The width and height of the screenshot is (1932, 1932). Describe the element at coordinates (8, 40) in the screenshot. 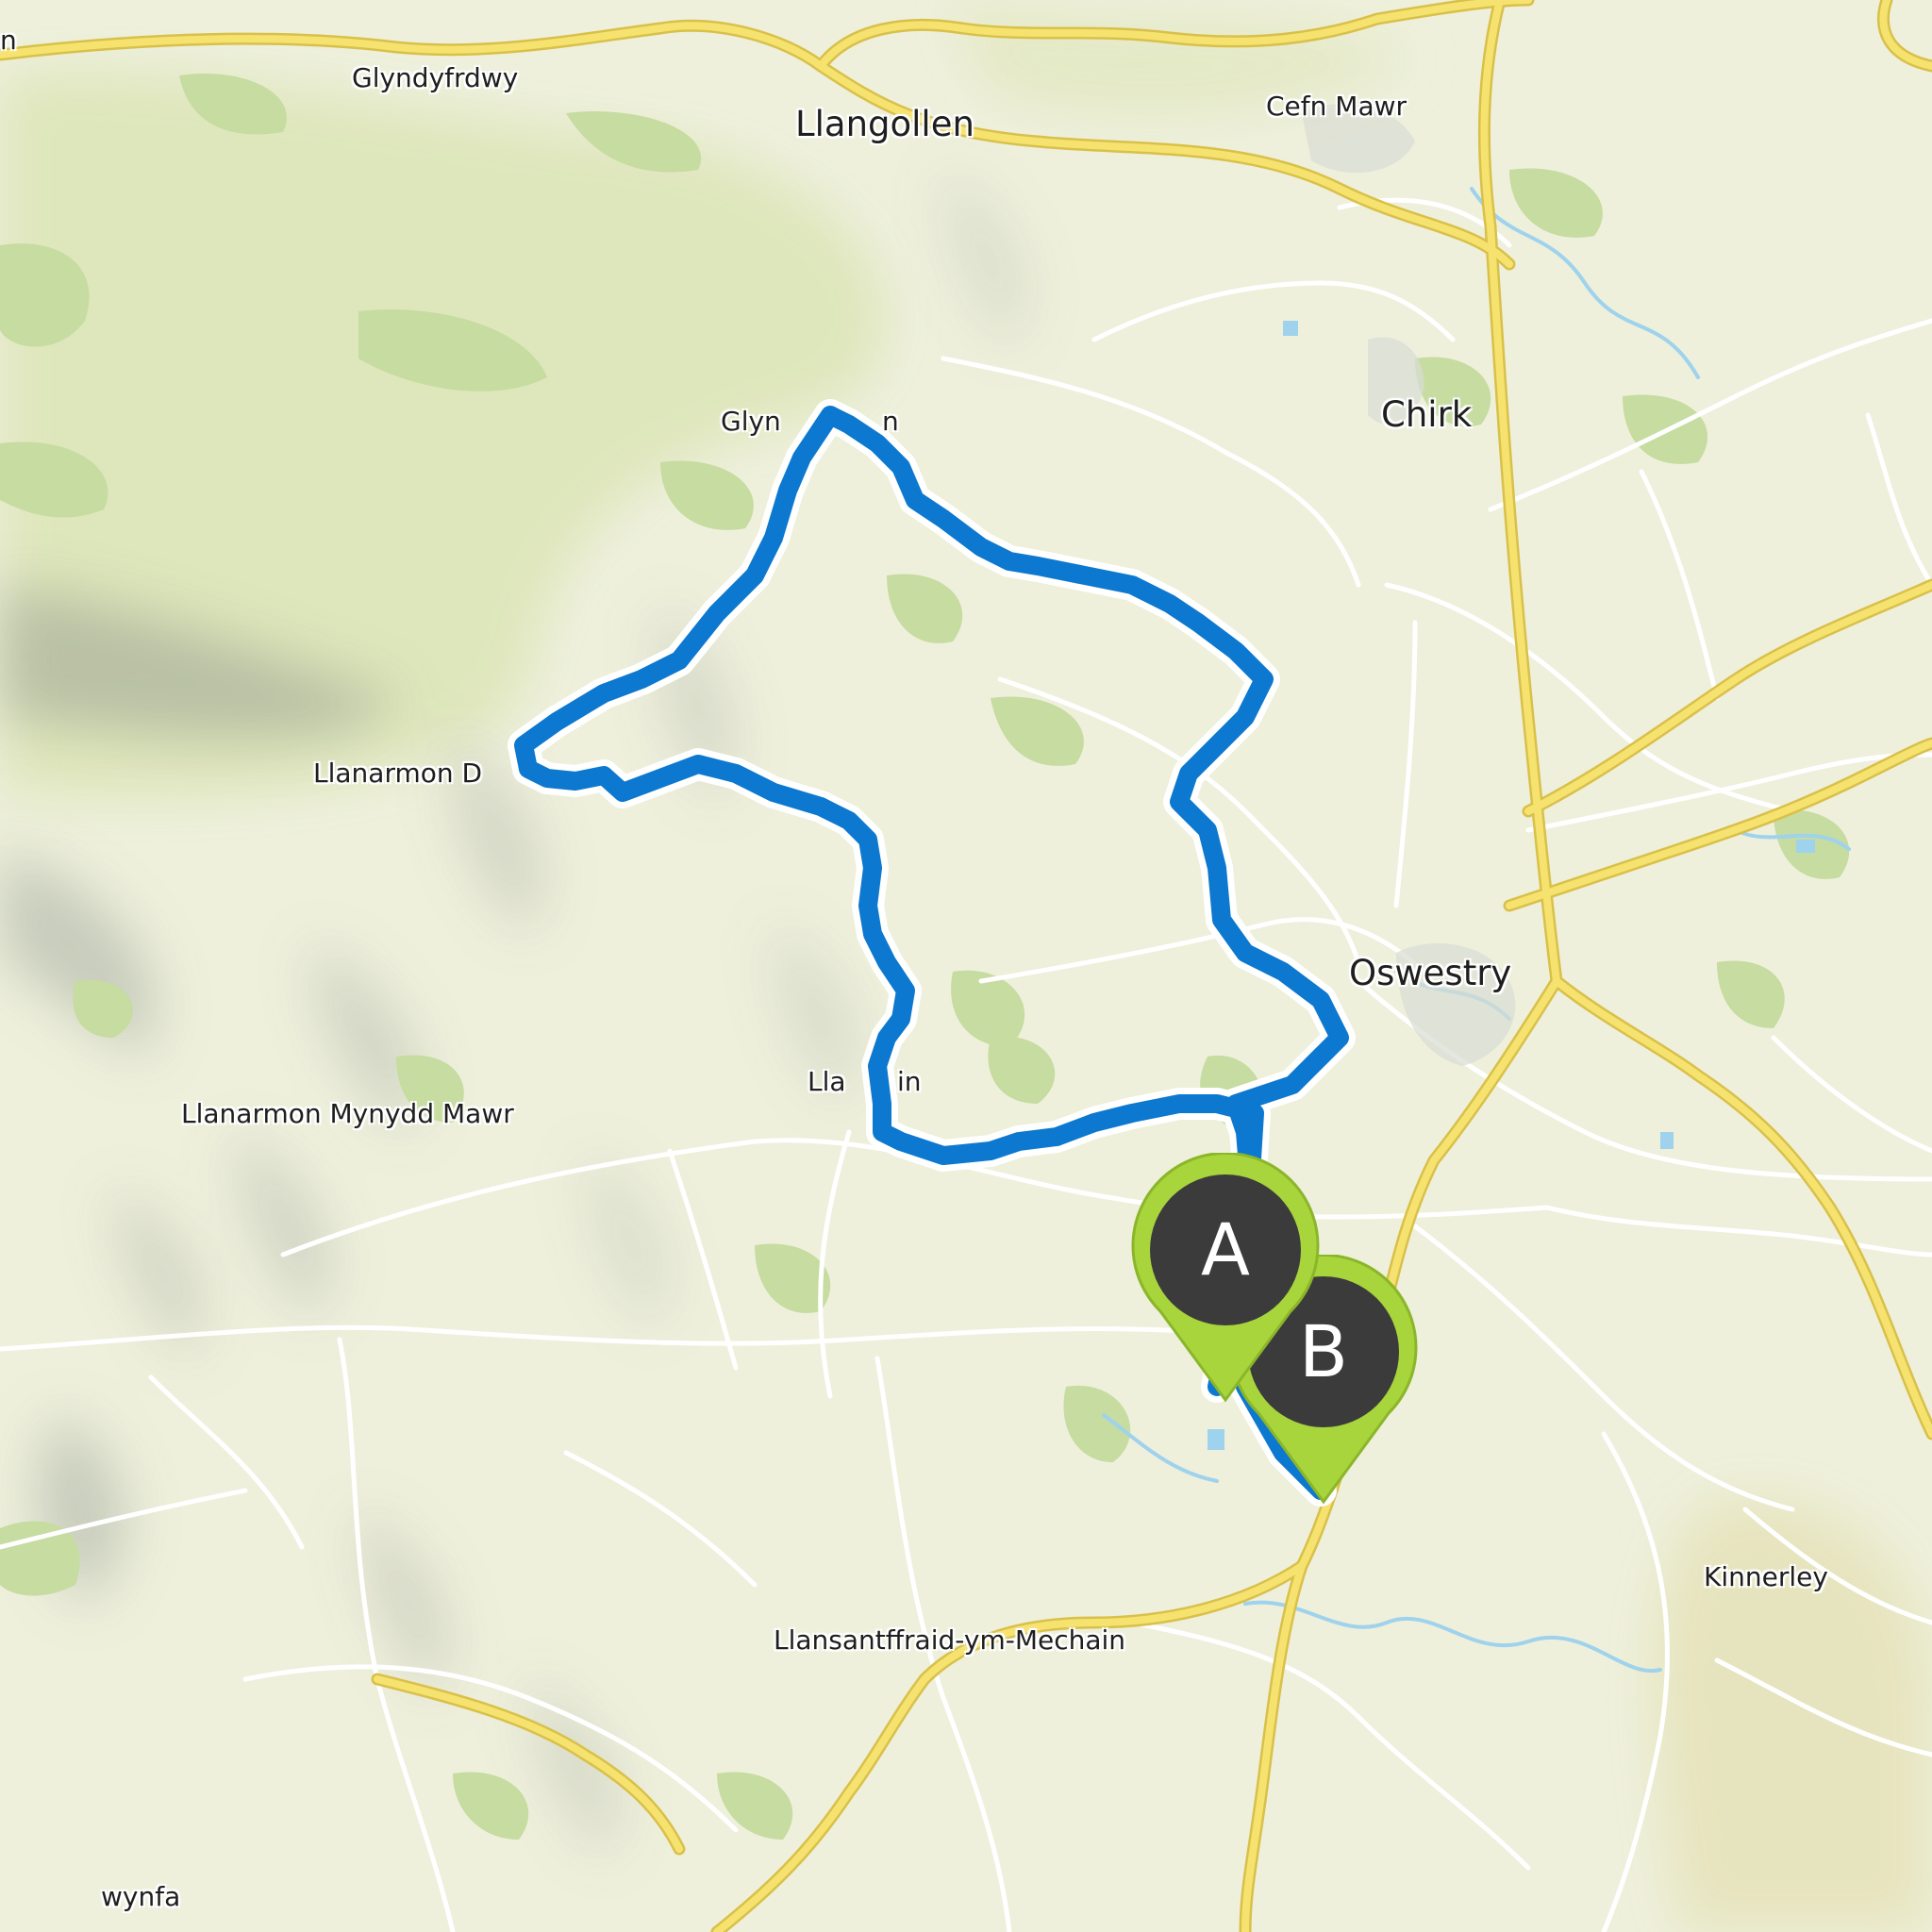

I see `place-label-edge-top-left: n` at that location.